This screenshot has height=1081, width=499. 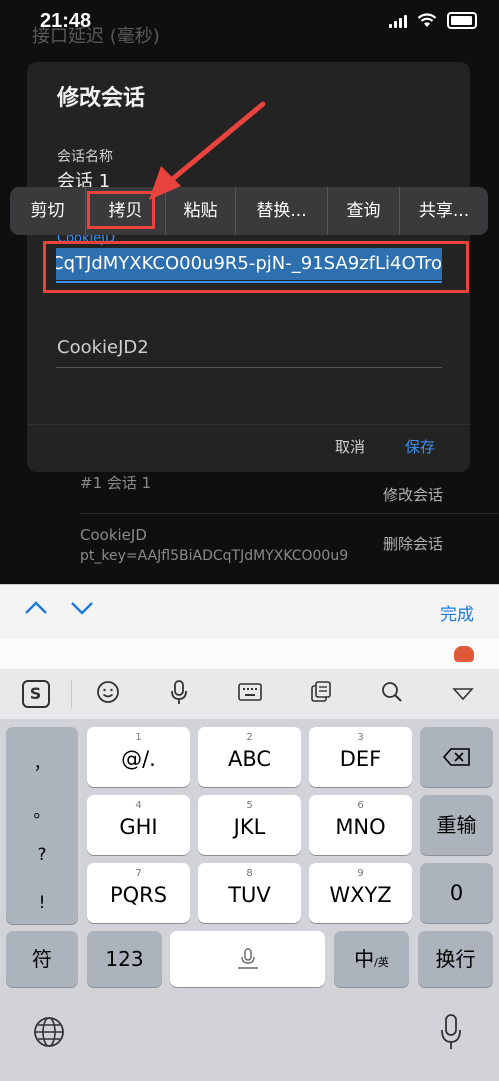 I want to click on ime-mascot-icon, so click(x=464, y=654).